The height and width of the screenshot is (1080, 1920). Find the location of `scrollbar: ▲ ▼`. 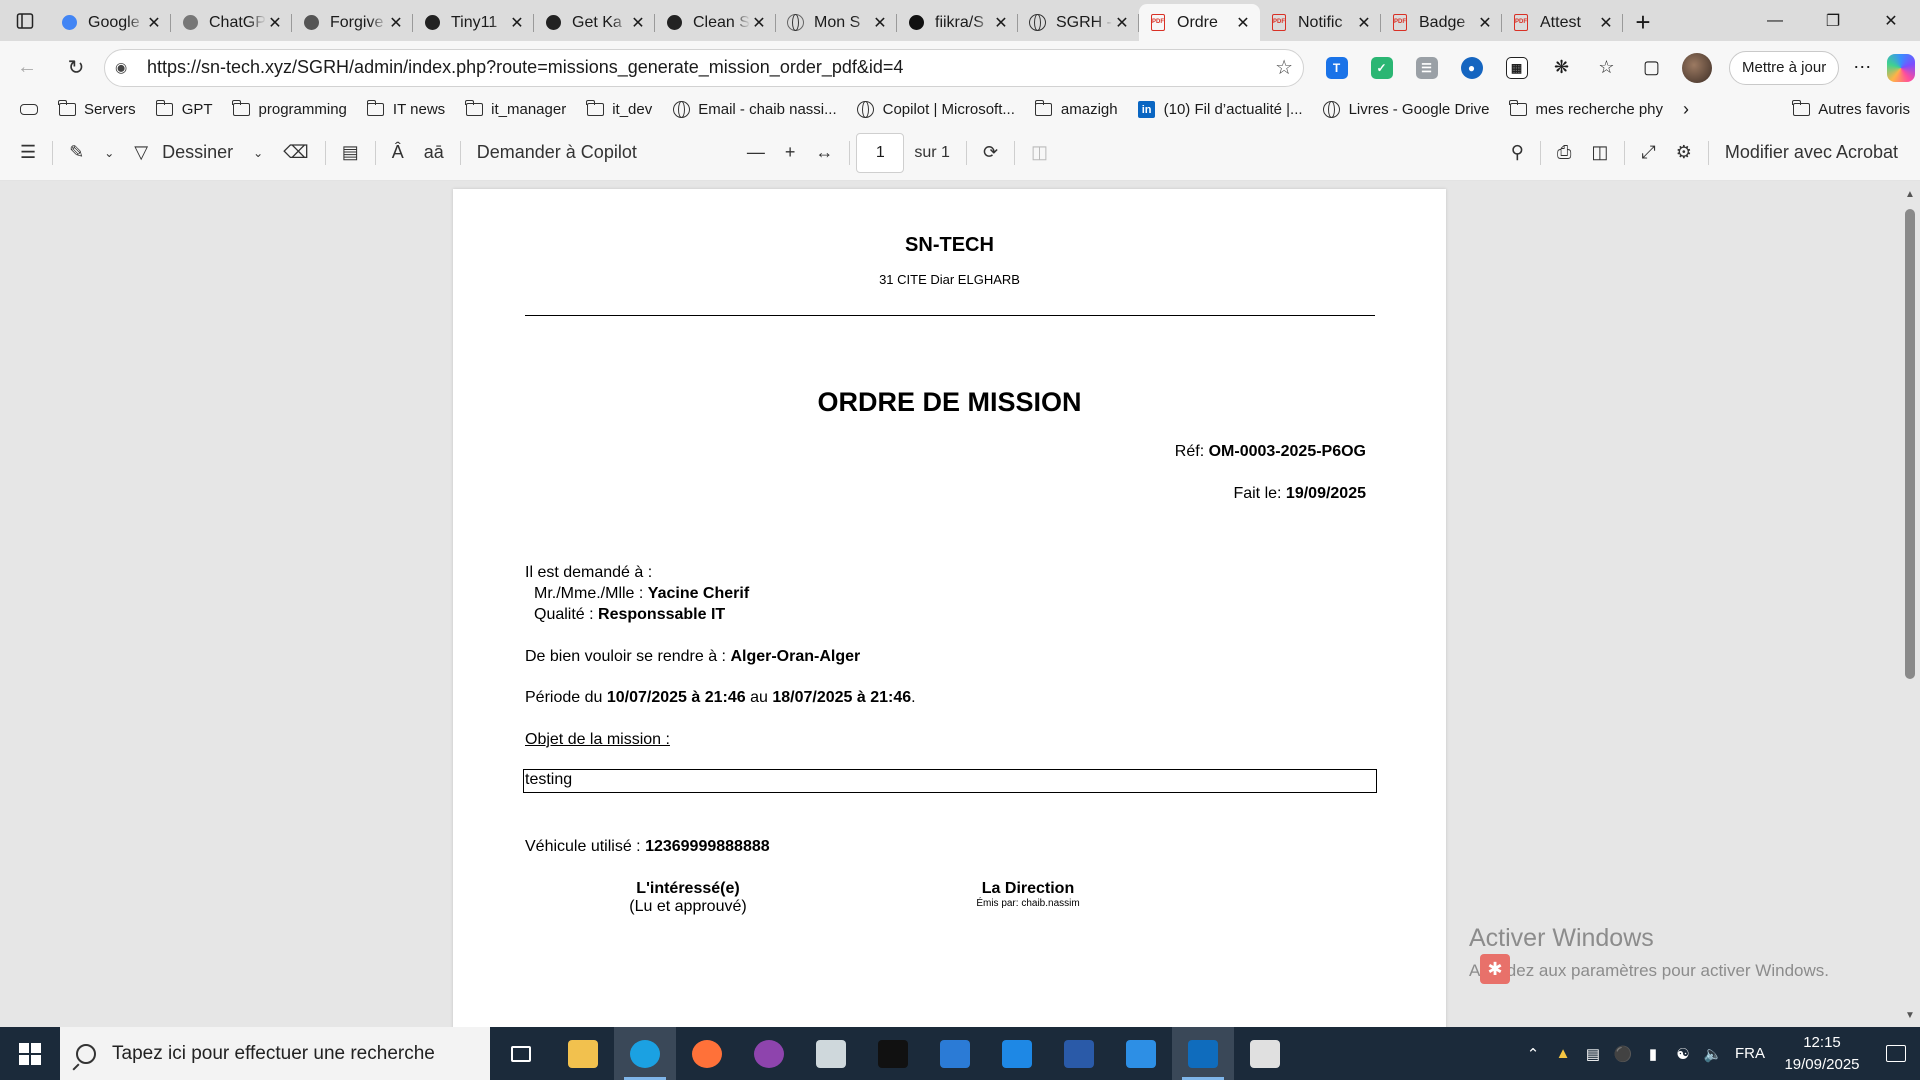

scrollbar: ▲ ▼ is located at coordinates (1910, 604).